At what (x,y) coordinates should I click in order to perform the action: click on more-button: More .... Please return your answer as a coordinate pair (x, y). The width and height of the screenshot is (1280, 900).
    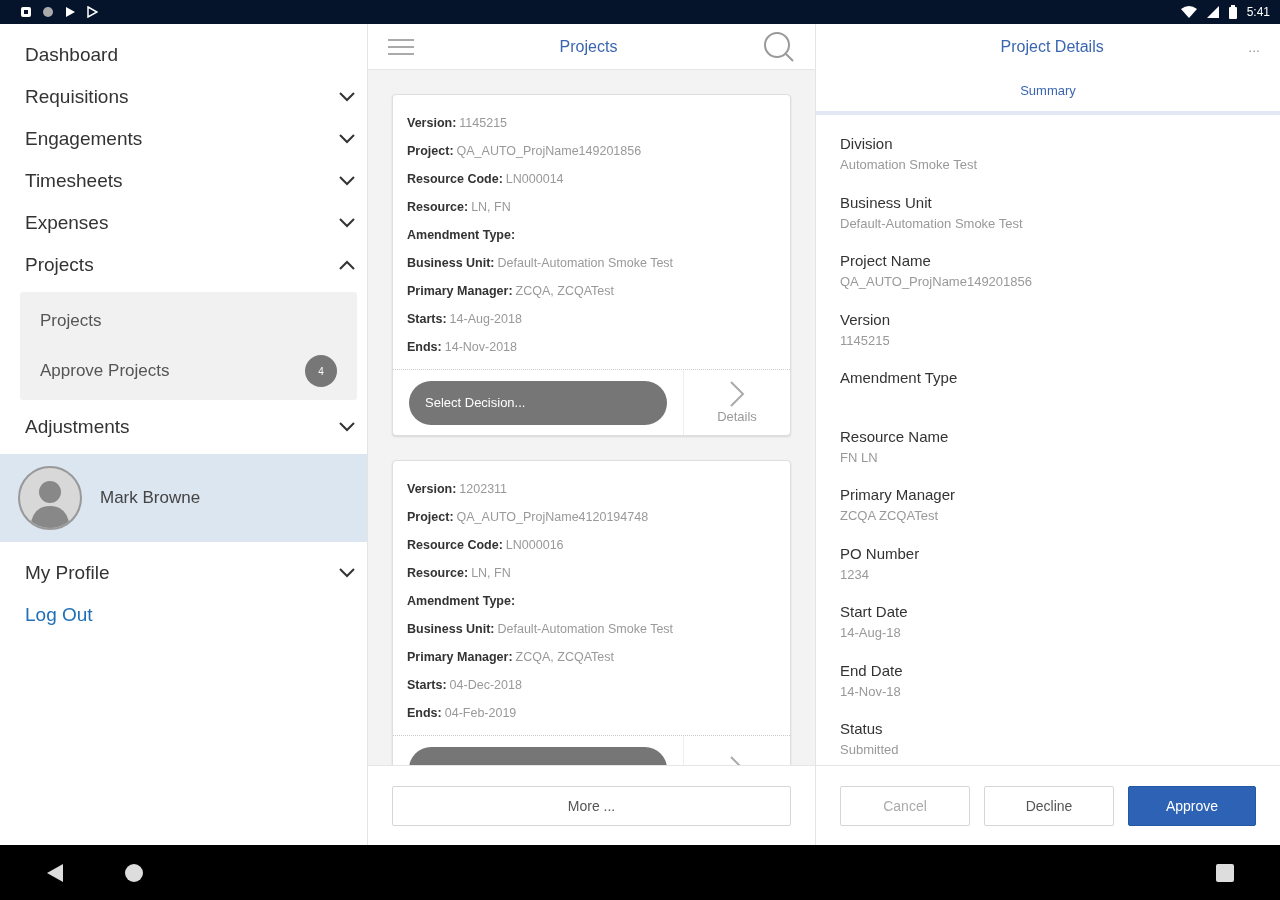
    Looking at the image, I should click on (591, 805).